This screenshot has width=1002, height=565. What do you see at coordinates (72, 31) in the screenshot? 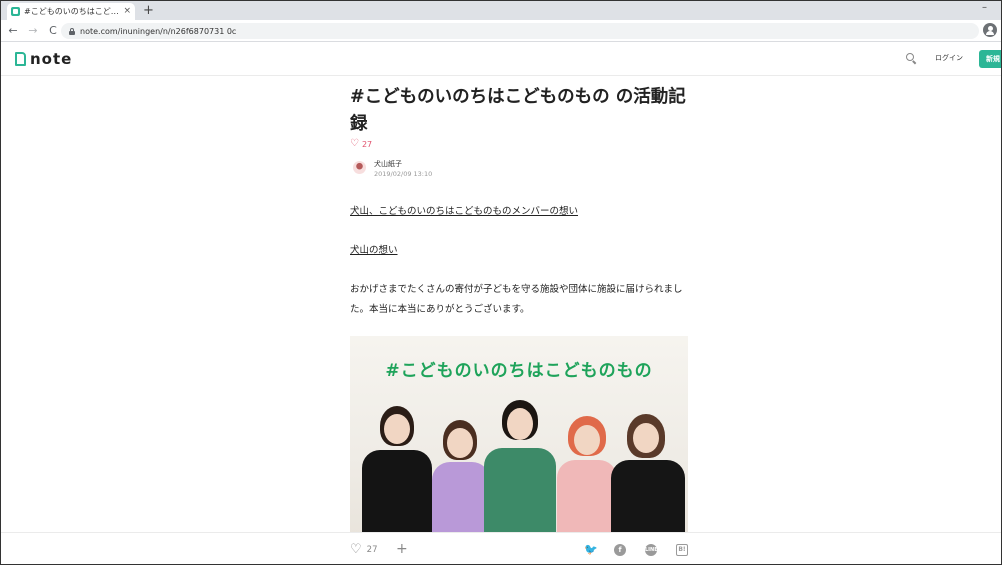
I see `lock-icon` at bounding box center [72, 31].